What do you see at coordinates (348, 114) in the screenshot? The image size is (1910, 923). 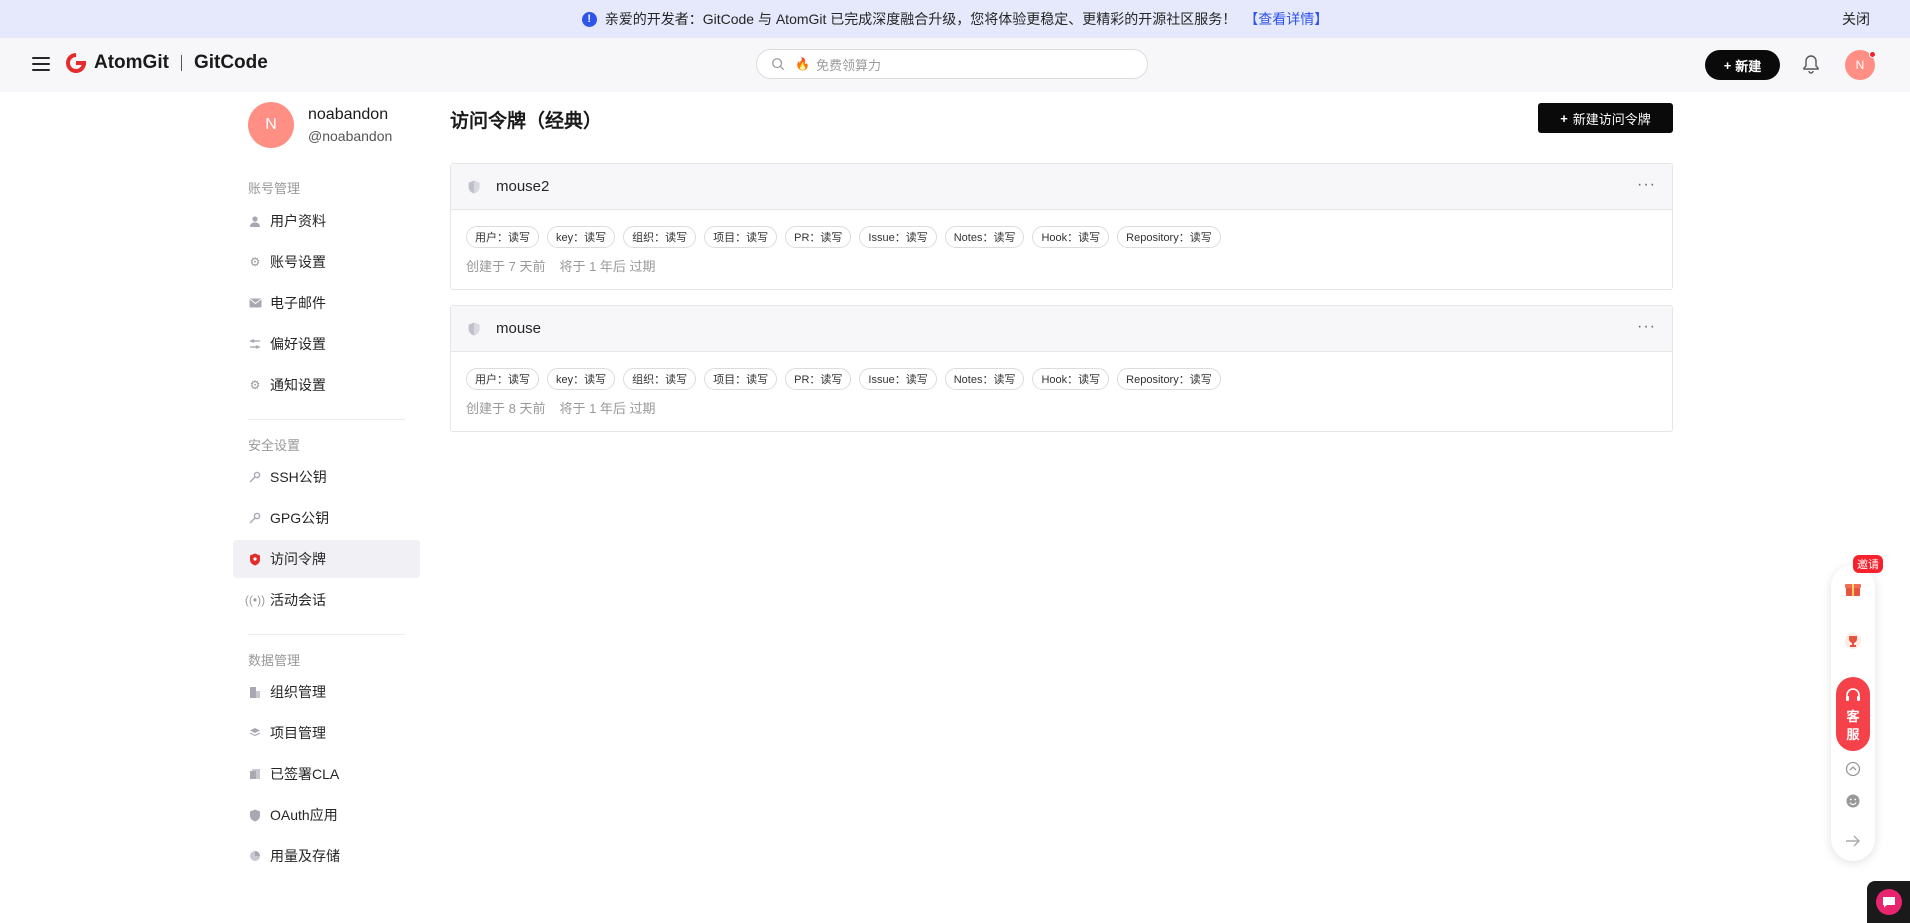 I see `profile-name: noabandon` at bounding box center [348, 114].